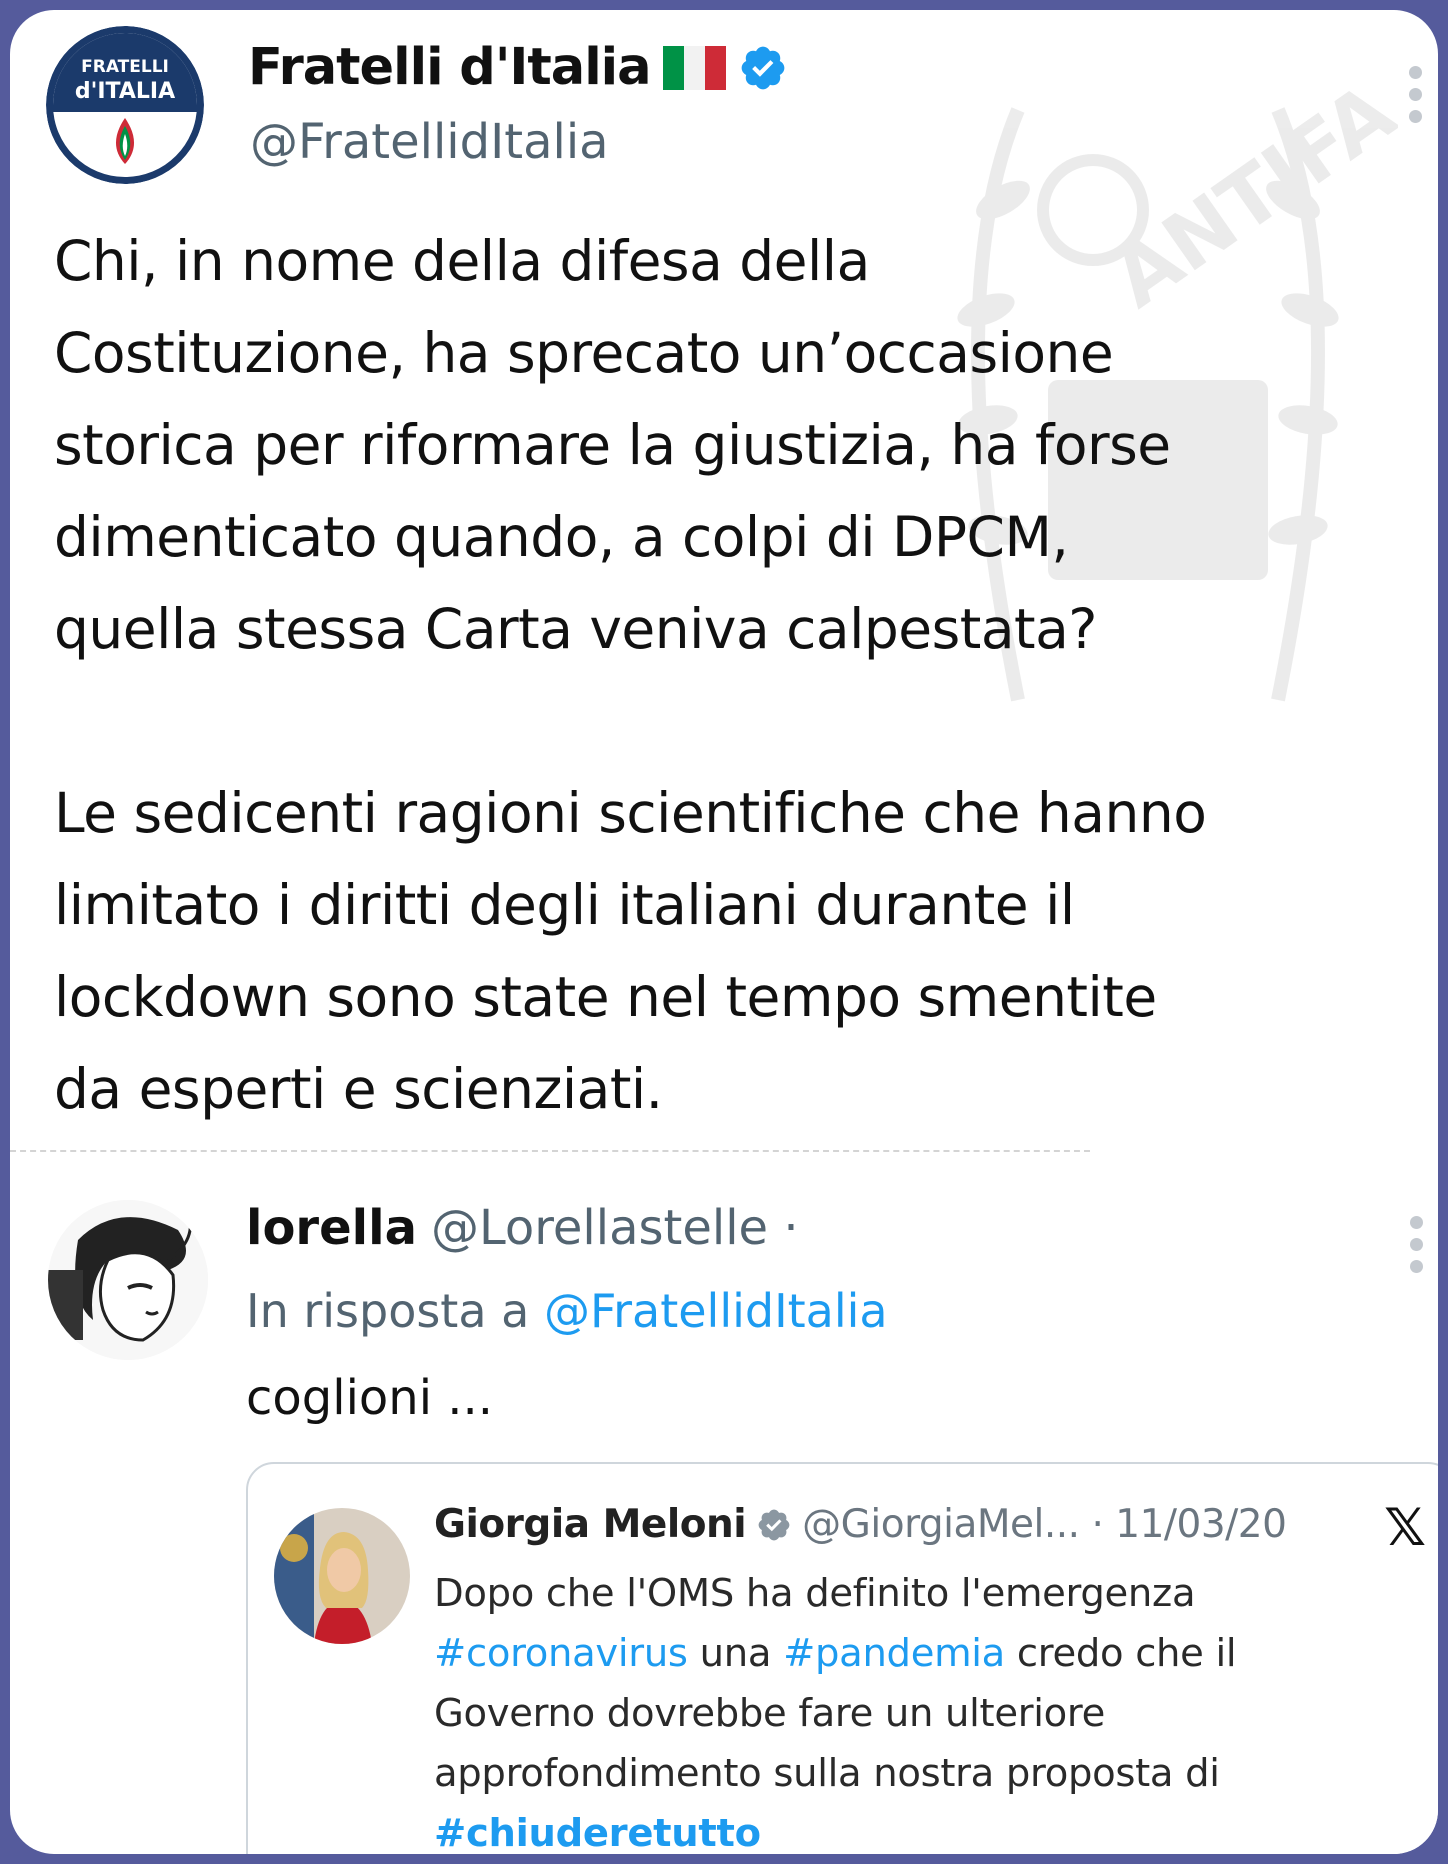  Describe the element at coordinates (561, 537) in the screenshot. I see `text-line: dimenticato quando, a colpi di DPCM,` at that location.